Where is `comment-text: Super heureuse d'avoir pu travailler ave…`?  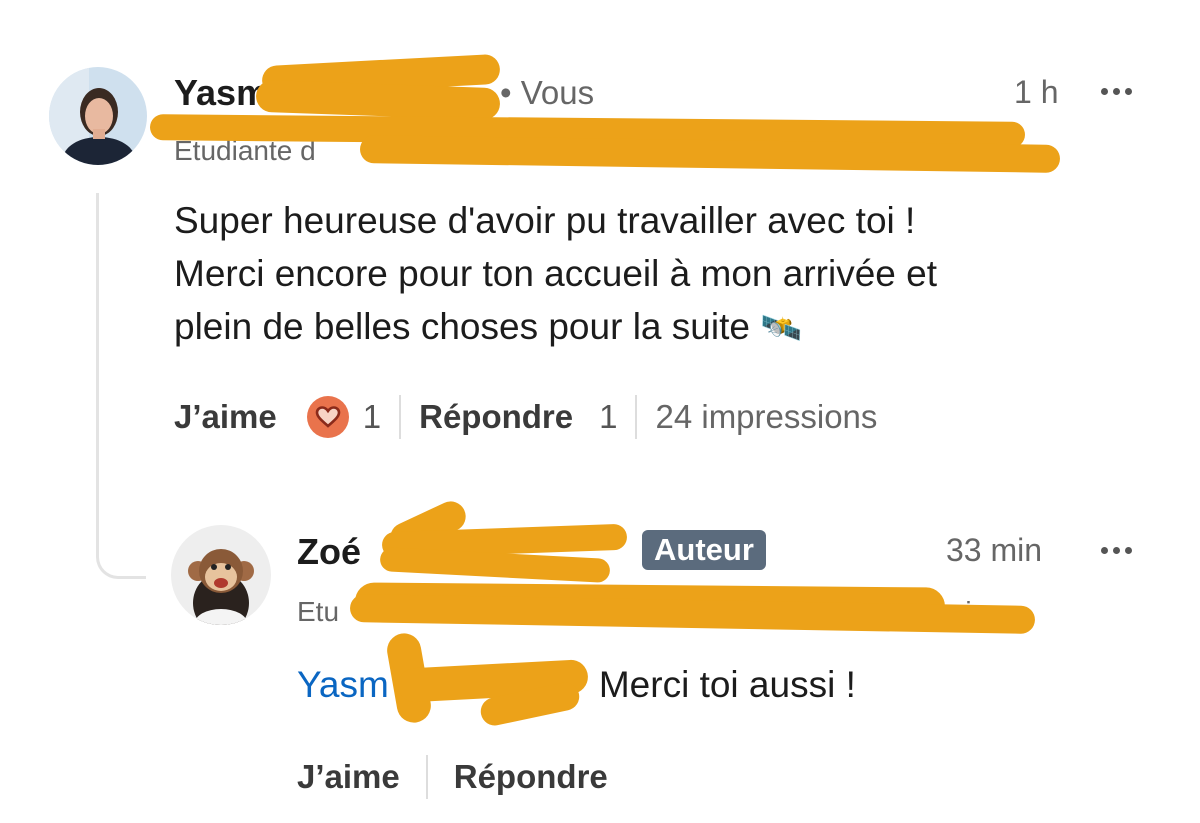 comment-text: Super heureuse d'avoir pu travailler ave… is located at coordinates (555, 274).